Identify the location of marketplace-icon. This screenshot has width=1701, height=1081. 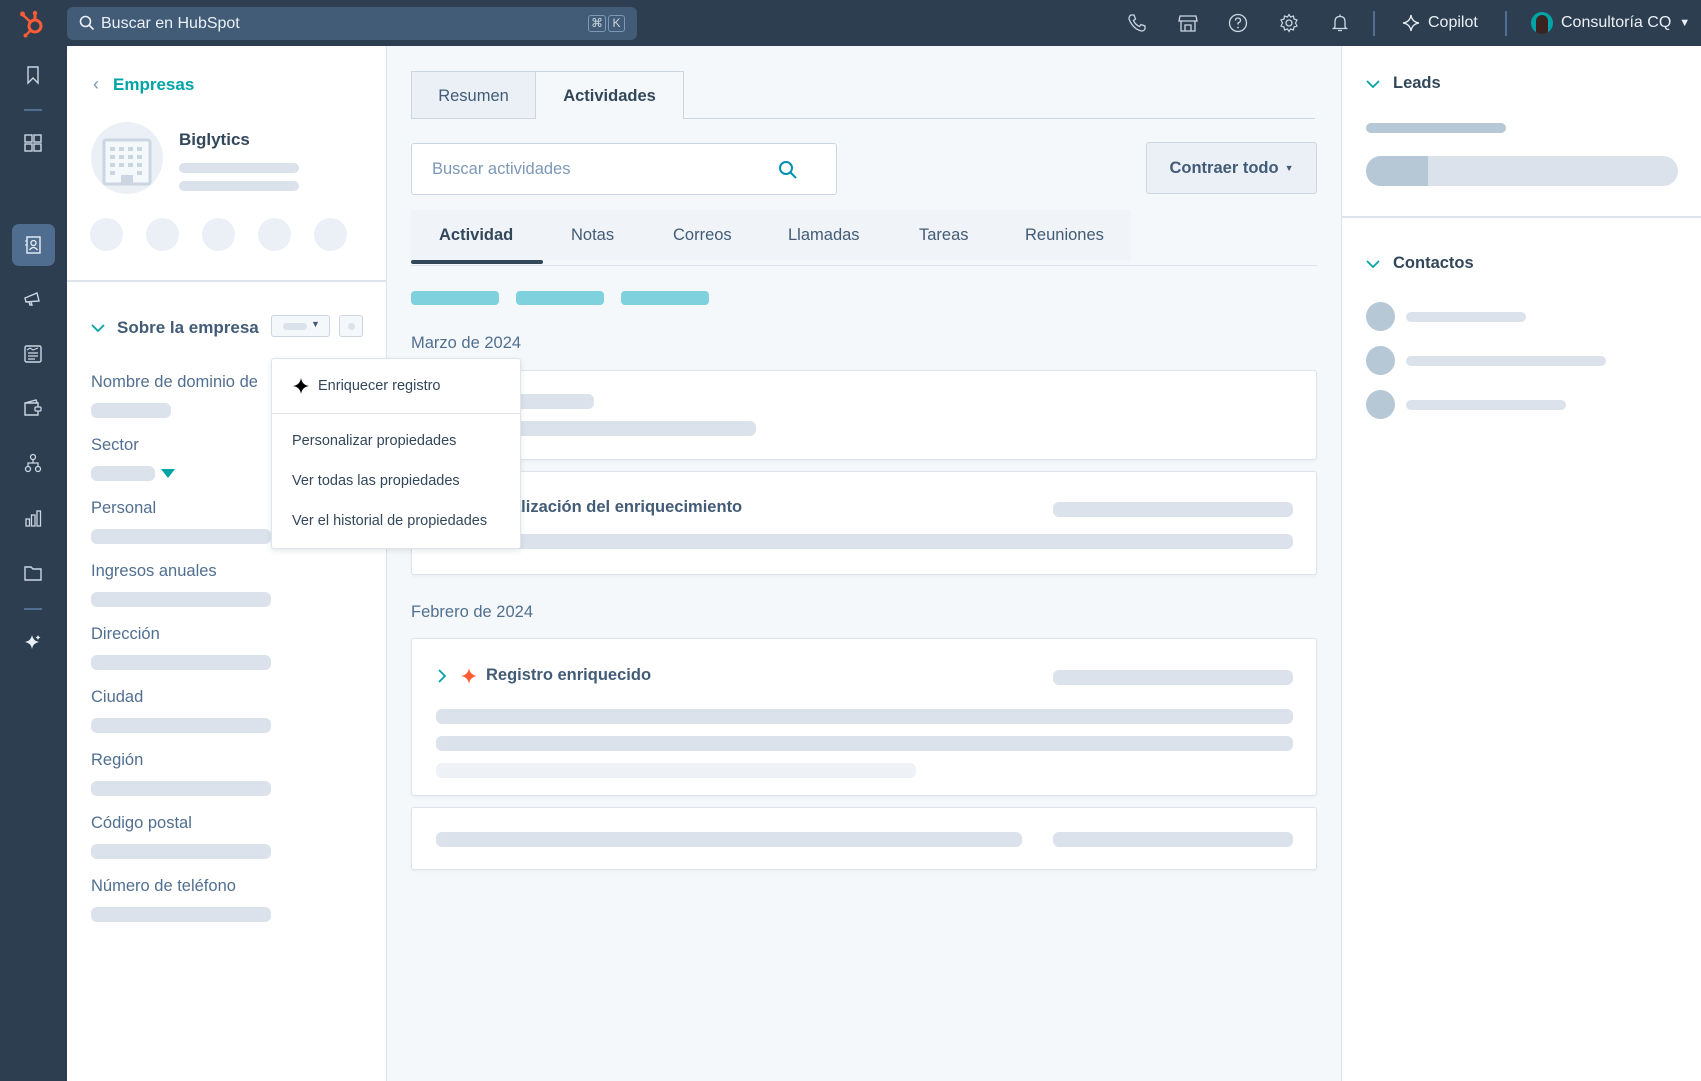
(1188, 23).